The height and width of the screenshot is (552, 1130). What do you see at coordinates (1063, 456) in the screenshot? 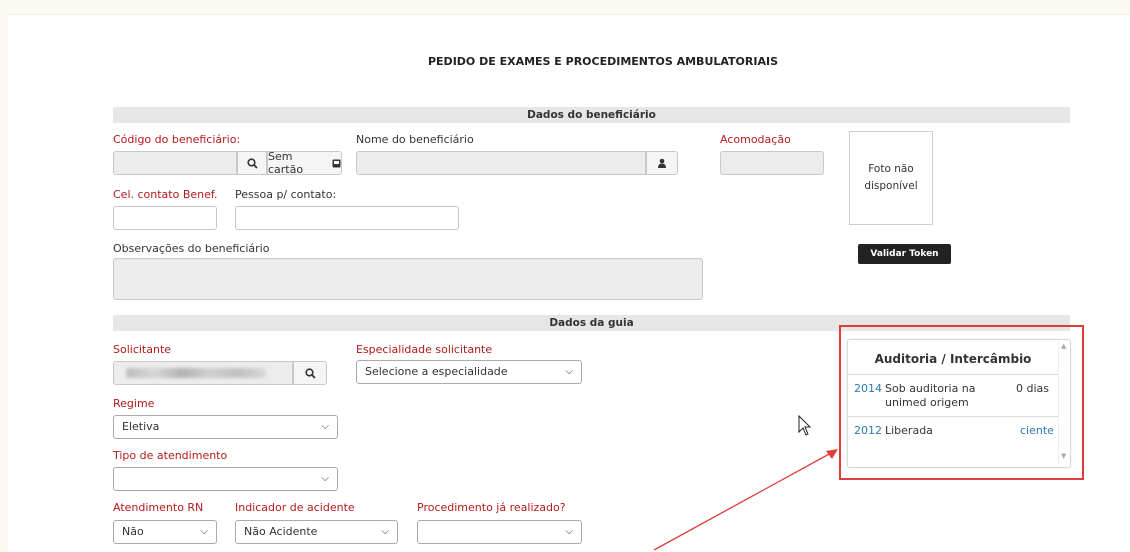
I see `scroll-down-icon: ▼` at bounding box center [1063, 456].